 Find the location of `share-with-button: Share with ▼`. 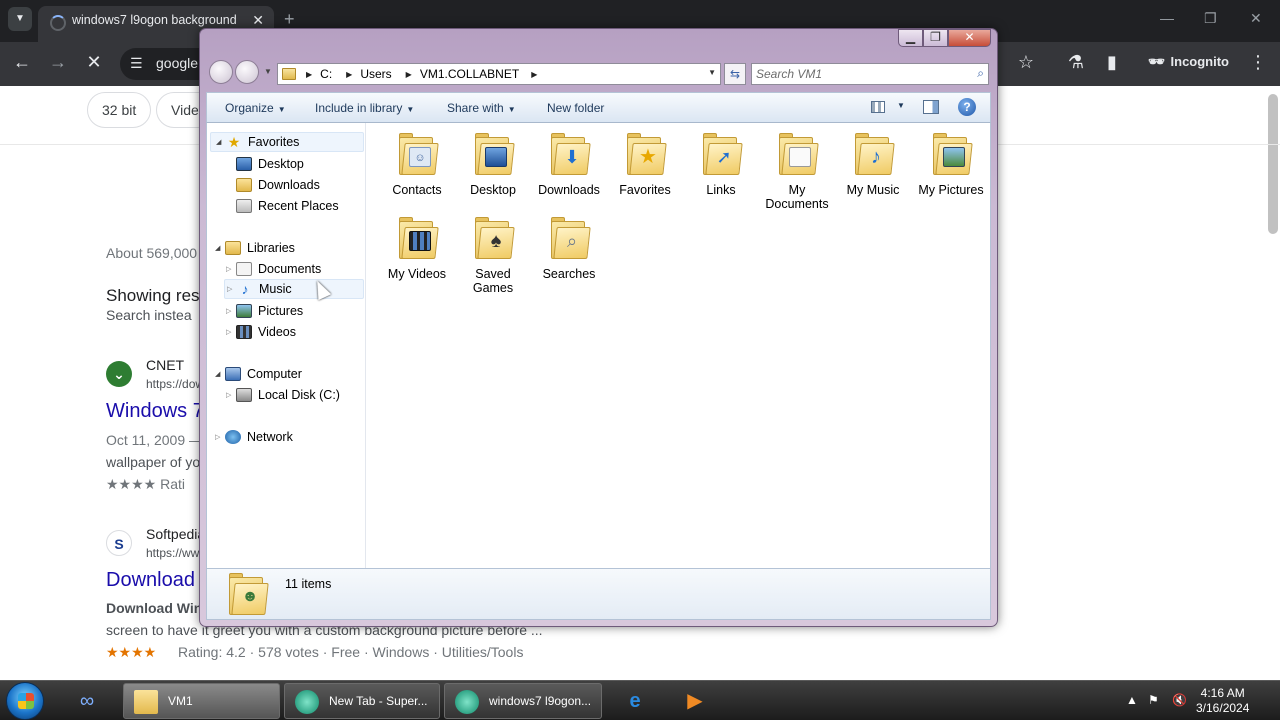

share-with-button: Share with ▼ is located at coordinates (481, 108).